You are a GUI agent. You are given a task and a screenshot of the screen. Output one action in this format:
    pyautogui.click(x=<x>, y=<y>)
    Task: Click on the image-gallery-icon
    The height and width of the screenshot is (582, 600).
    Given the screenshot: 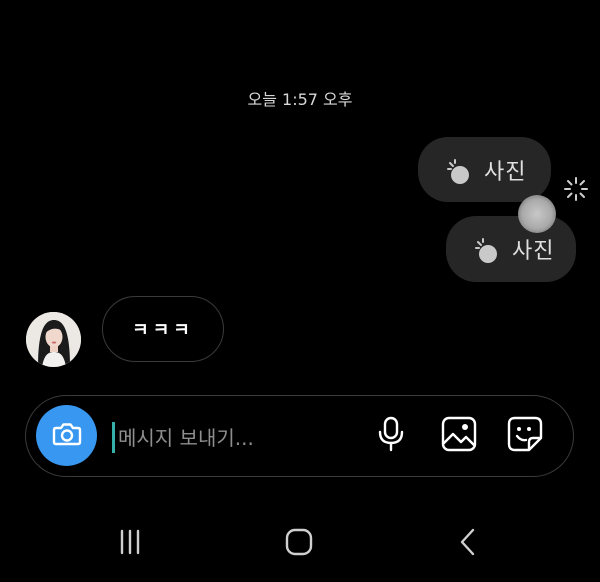 What is the action you would take?
    pyautogui.click(x=459, y=436)
    